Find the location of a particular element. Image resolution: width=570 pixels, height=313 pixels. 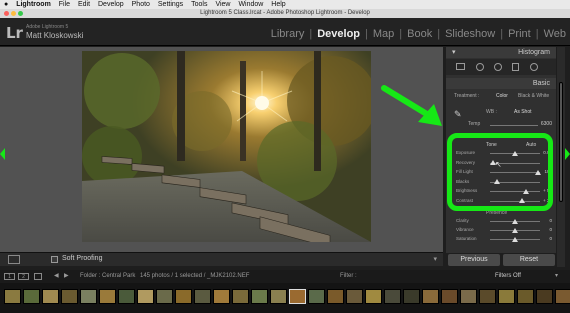

page-1-button: 1 is located at coordinates (9, 276).